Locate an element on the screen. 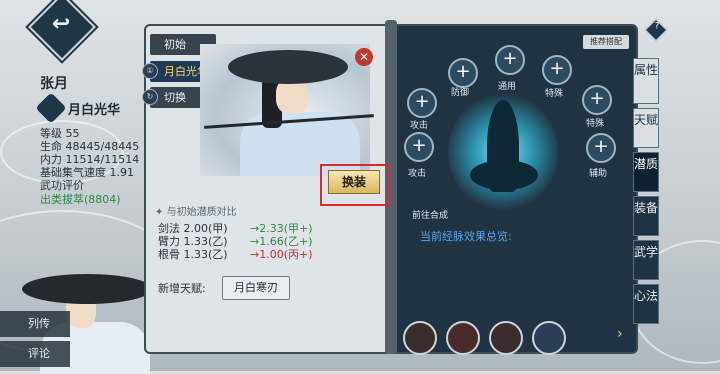 The height and width of the screenshot is (374, 720). meditating-figure is located at coordinates (503, 146).